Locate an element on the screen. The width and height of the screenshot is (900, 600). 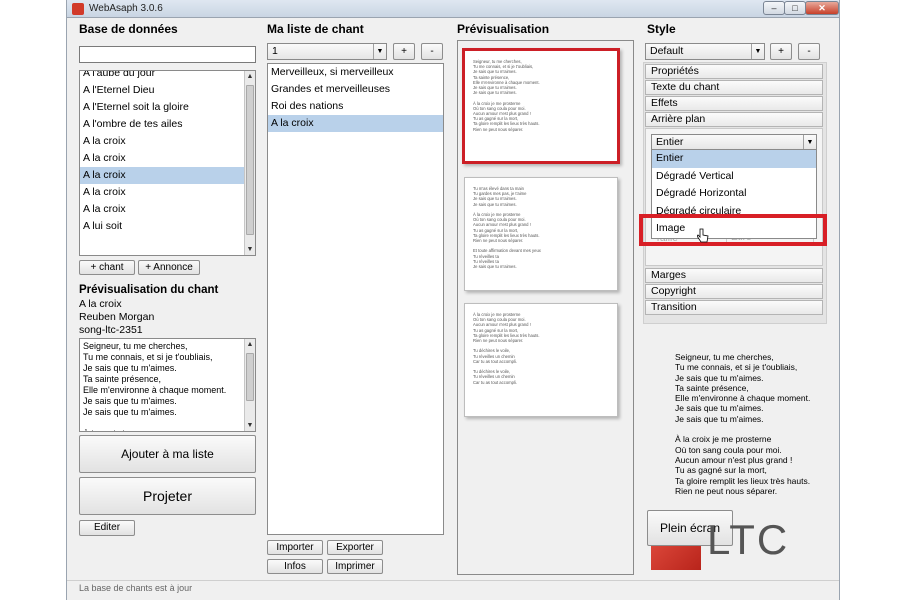
database-scrollbar: ▲ ▼ is located at coordinates (249, 163).